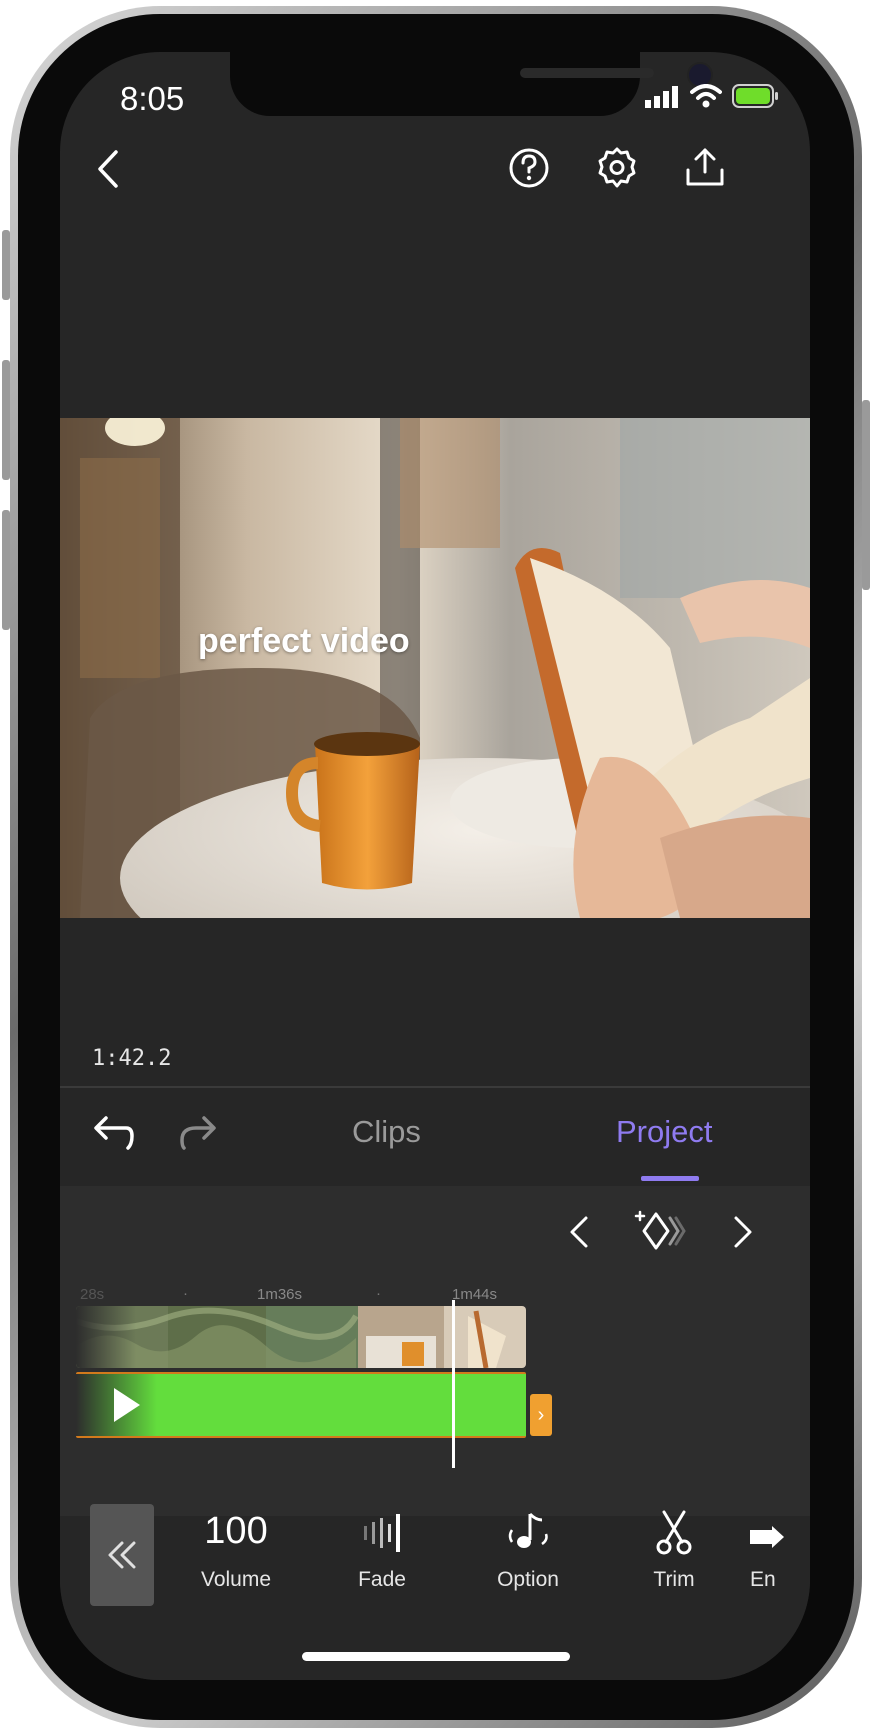 The image size is (870, 1734). I want to click on next-keyframe-button, so click(742, 1232).